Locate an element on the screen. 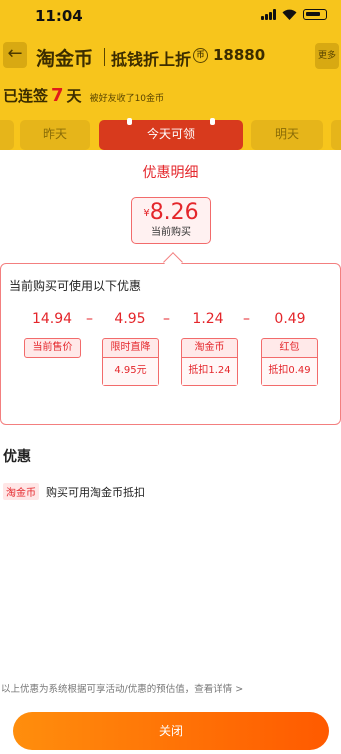  red-packet-tag: 红包 抵扣0.49 is located at coordinates (289, 362).